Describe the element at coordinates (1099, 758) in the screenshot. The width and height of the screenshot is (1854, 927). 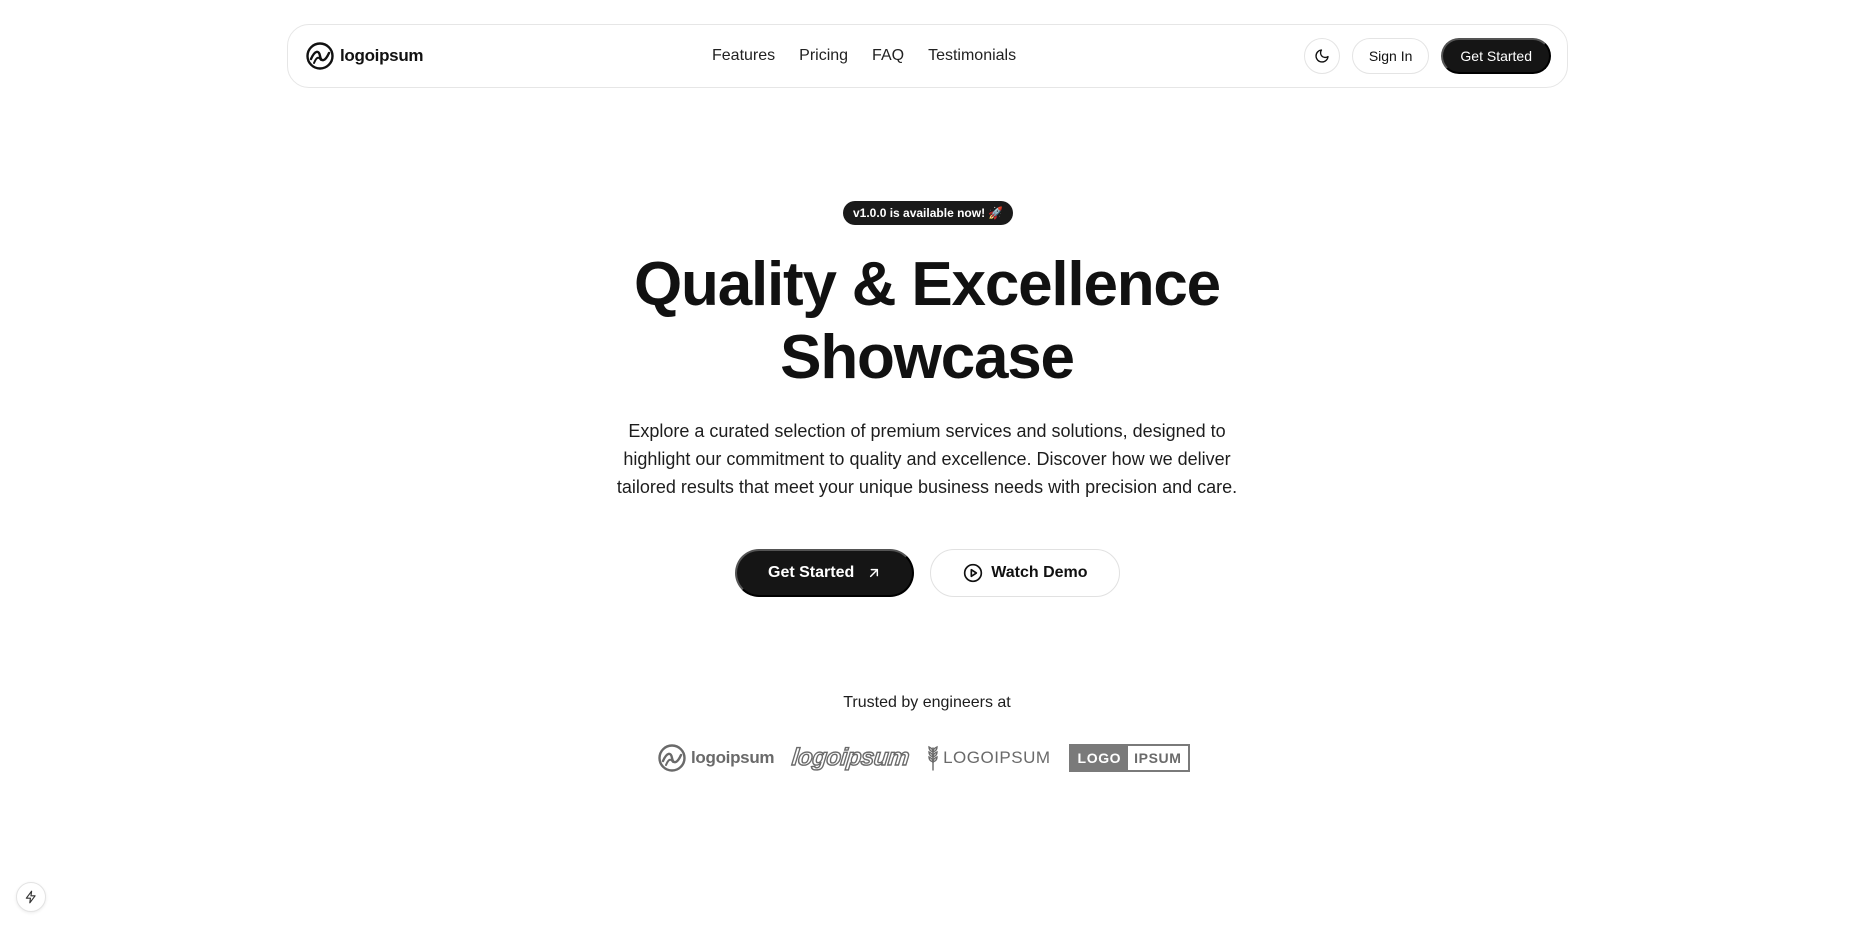
I see `partner-logo-4-left: LOGO` at that location.